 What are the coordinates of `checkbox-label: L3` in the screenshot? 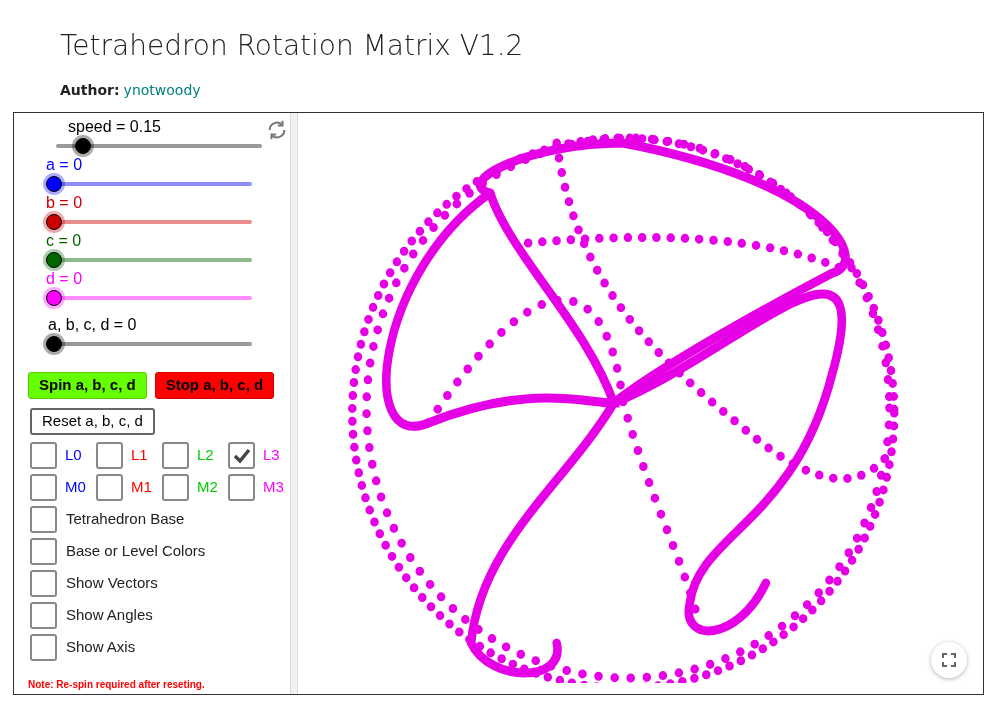 It's located at (271, 455).